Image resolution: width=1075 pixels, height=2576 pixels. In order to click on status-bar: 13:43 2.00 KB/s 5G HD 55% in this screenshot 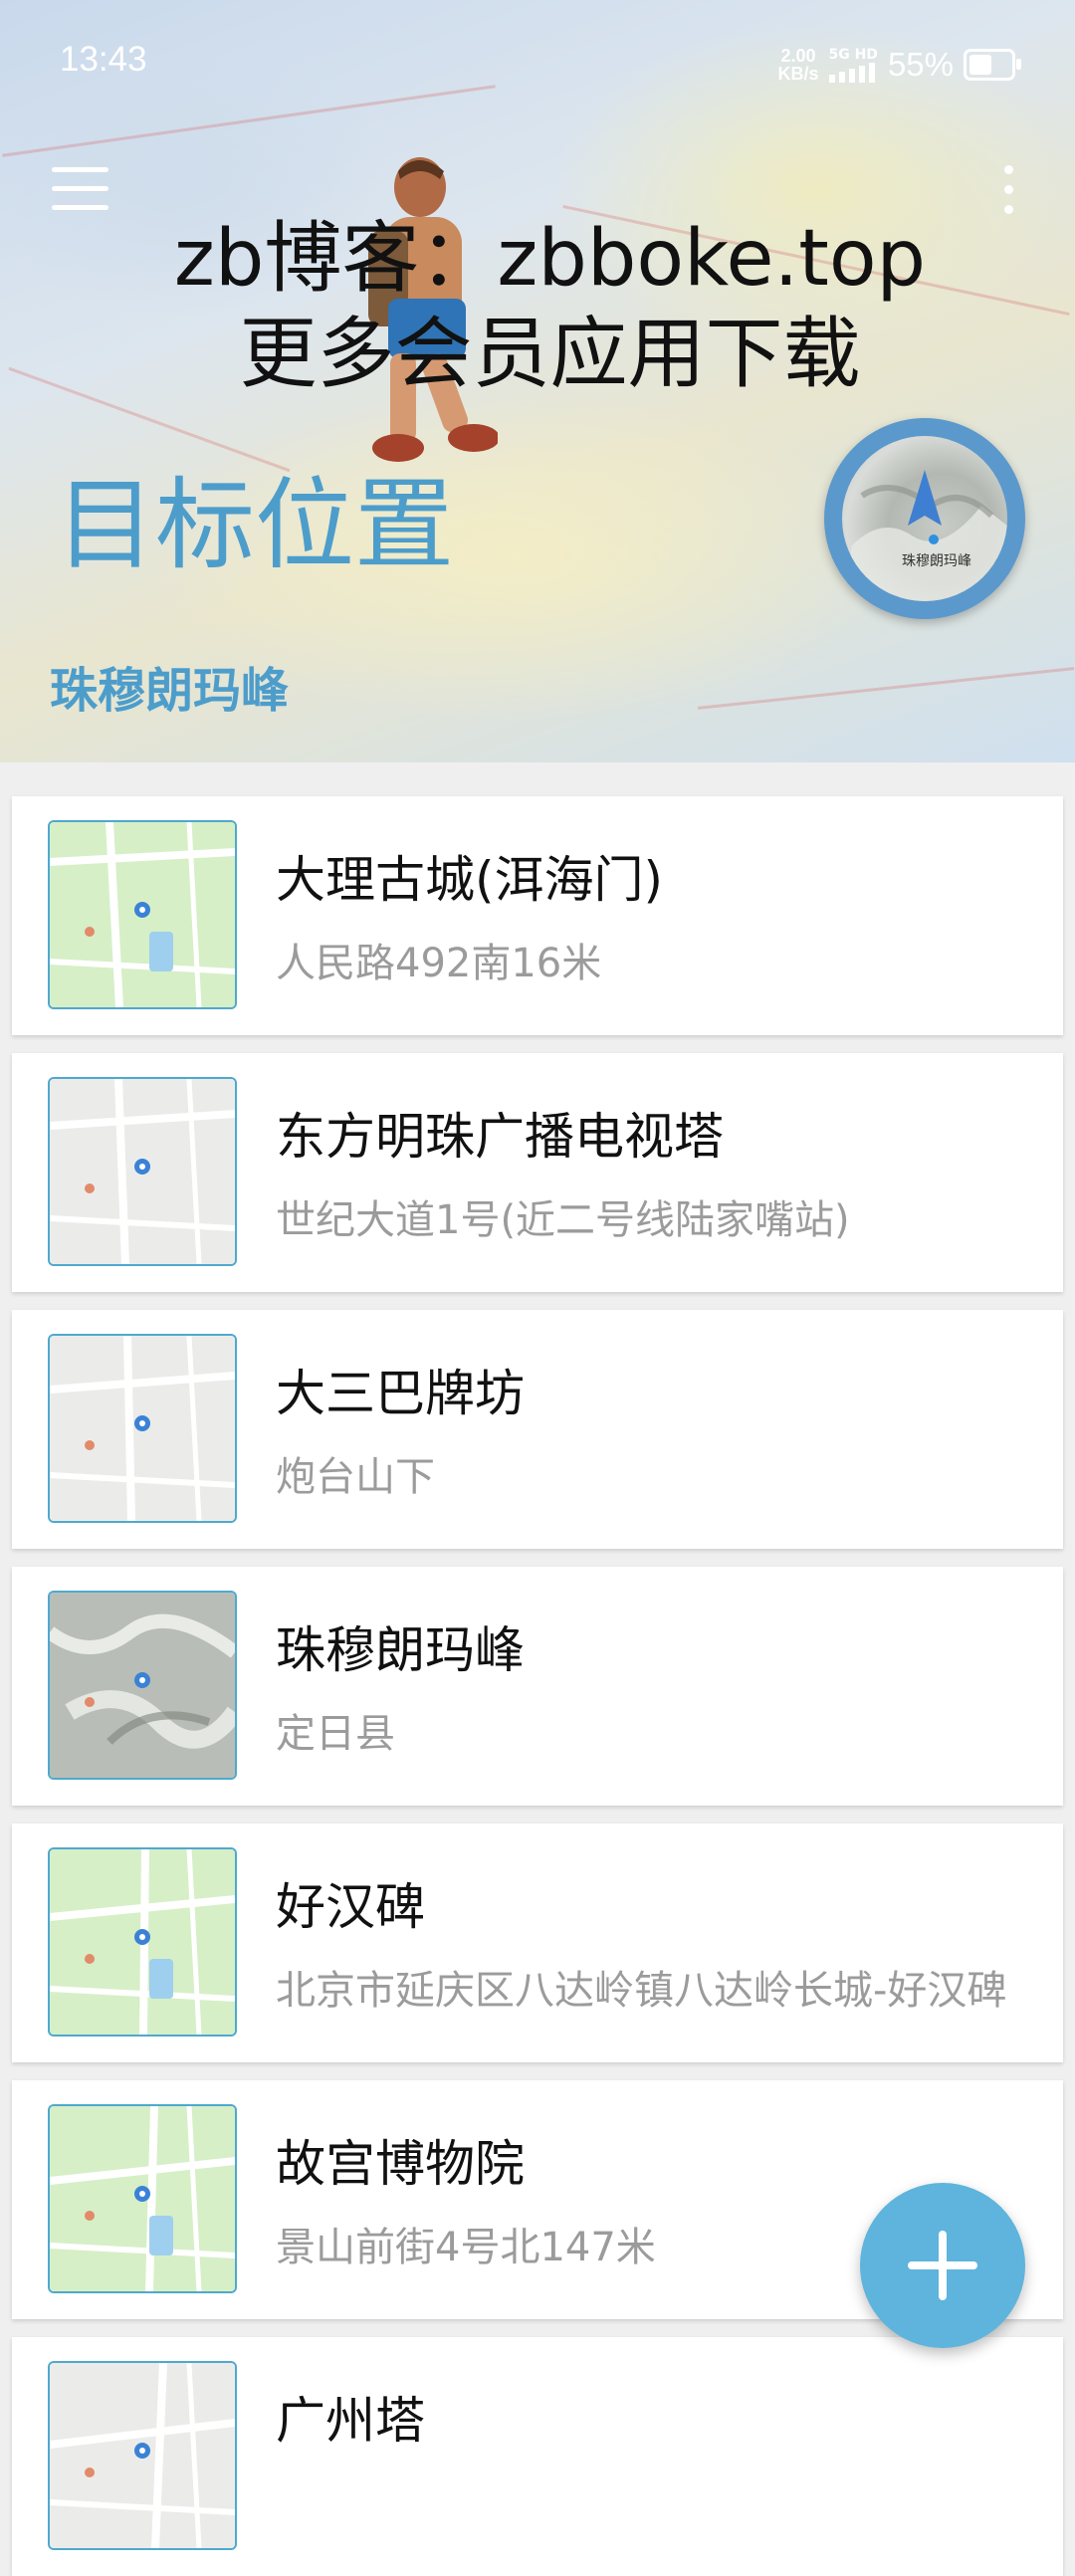, I will do `click(537, 62)`.